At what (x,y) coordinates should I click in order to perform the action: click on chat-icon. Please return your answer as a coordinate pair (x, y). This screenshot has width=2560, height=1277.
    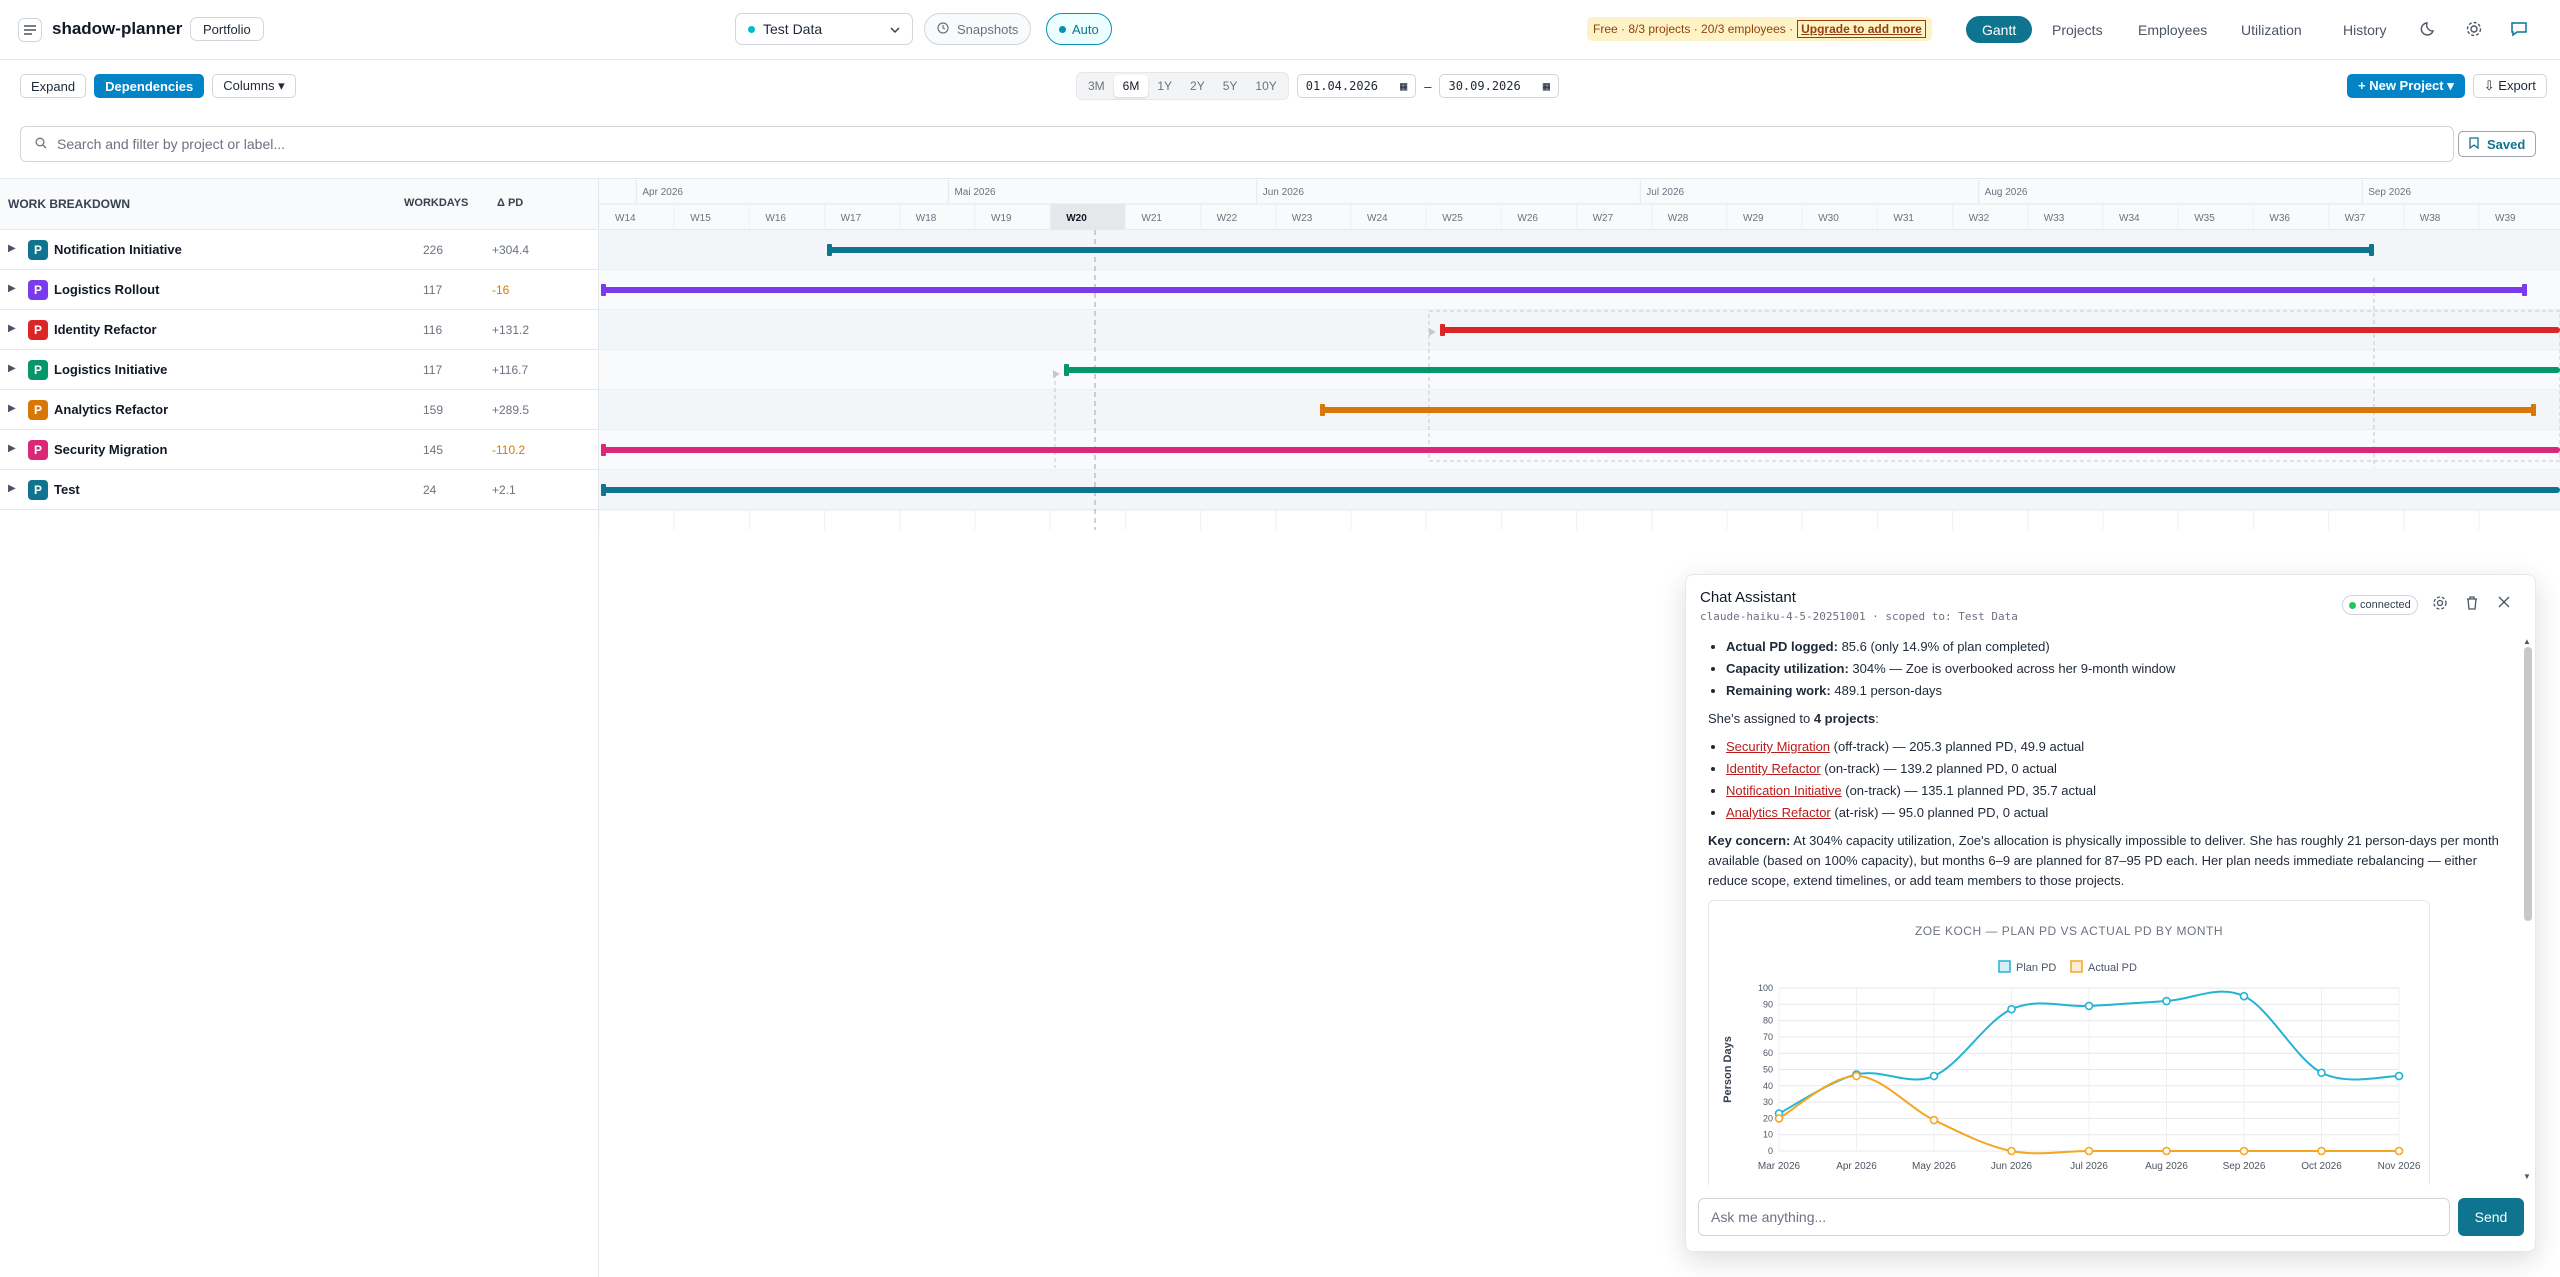
    Looking at the image, I should click on (2519, 30).